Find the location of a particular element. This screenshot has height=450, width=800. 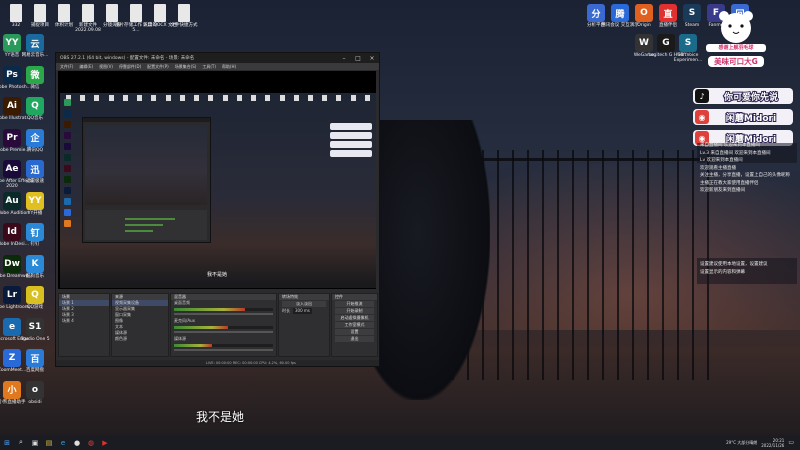

transition-select: 淡入淡出 is located at coordinates (304, 304).